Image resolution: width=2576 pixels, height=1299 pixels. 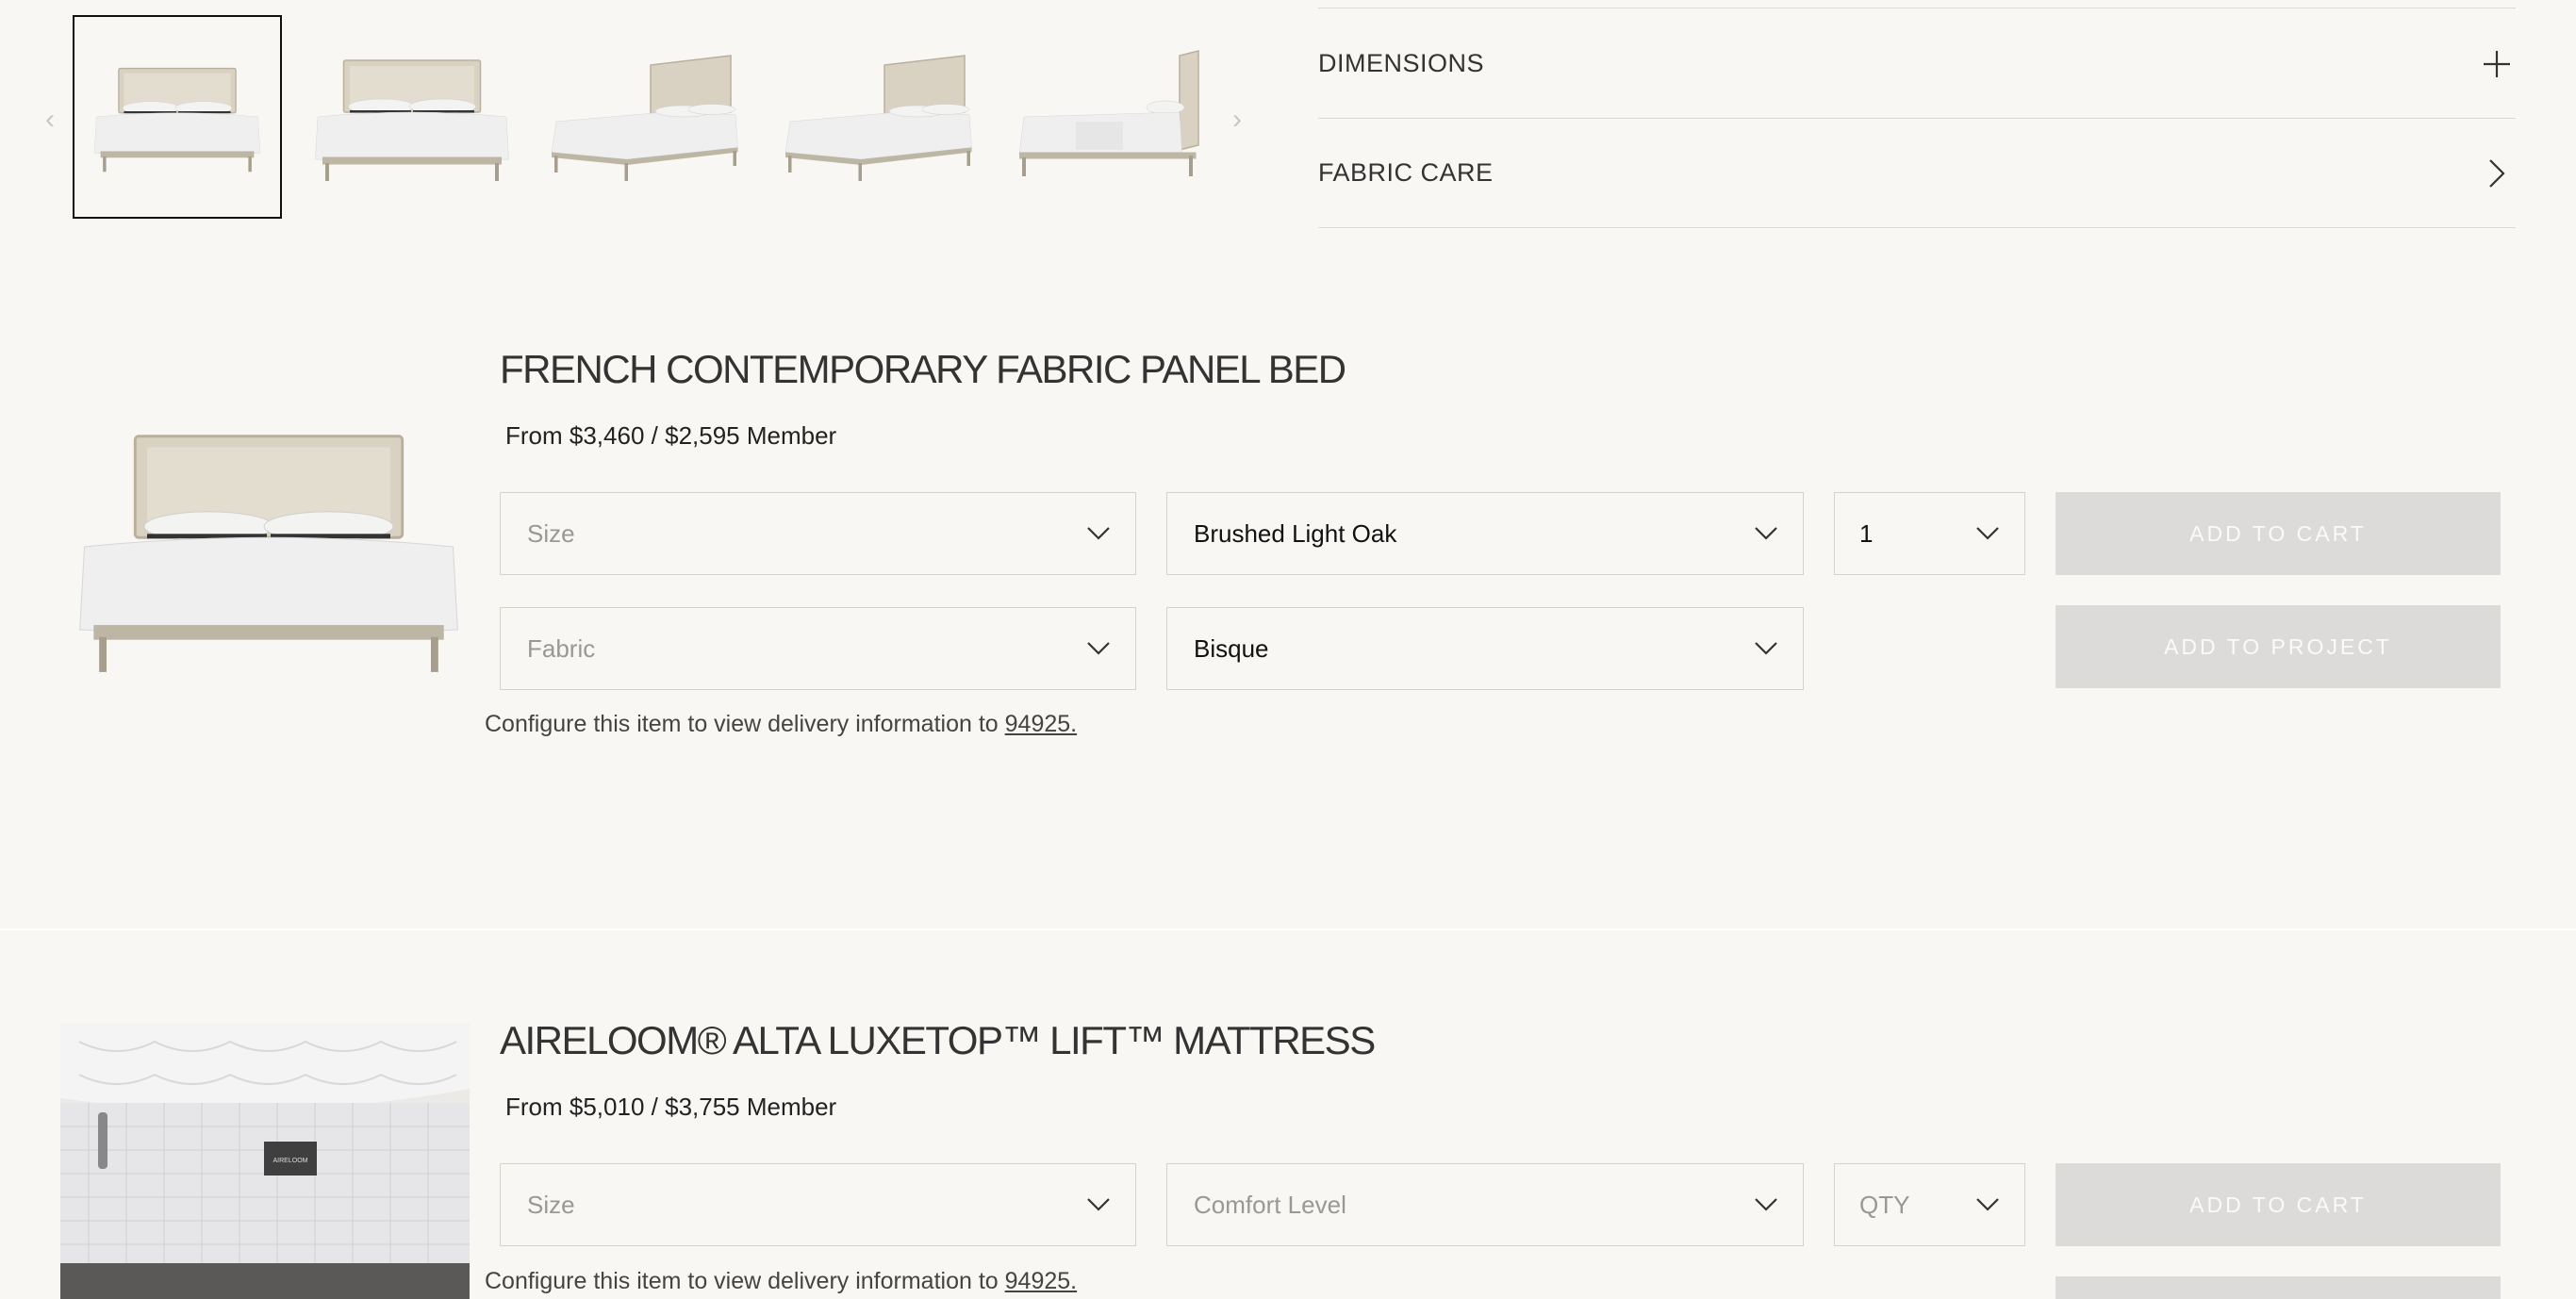 What do you see at coordinates (751, 1107) in the screenshot?
I see `price-member: $3,755 Member` at bounding box center [751, 1107].